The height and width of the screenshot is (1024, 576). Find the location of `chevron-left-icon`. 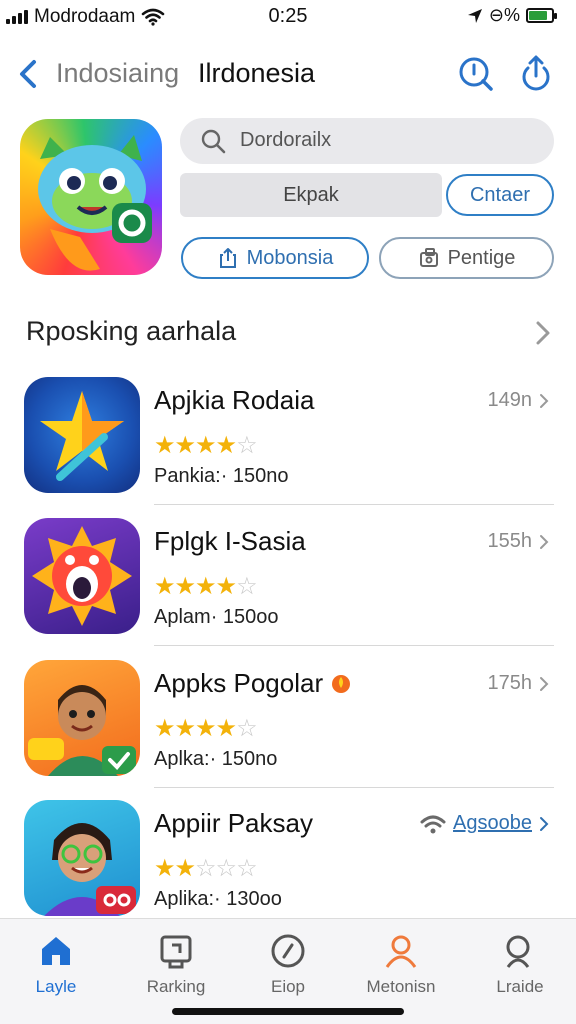

chevron-left-icon is located at coordinates (29, 74).